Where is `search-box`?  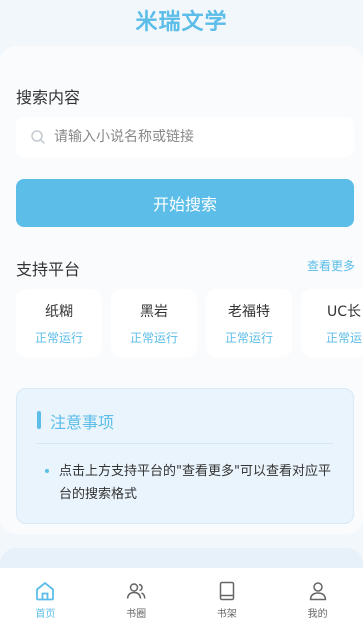
search-box is located at coordinates (185, 137).